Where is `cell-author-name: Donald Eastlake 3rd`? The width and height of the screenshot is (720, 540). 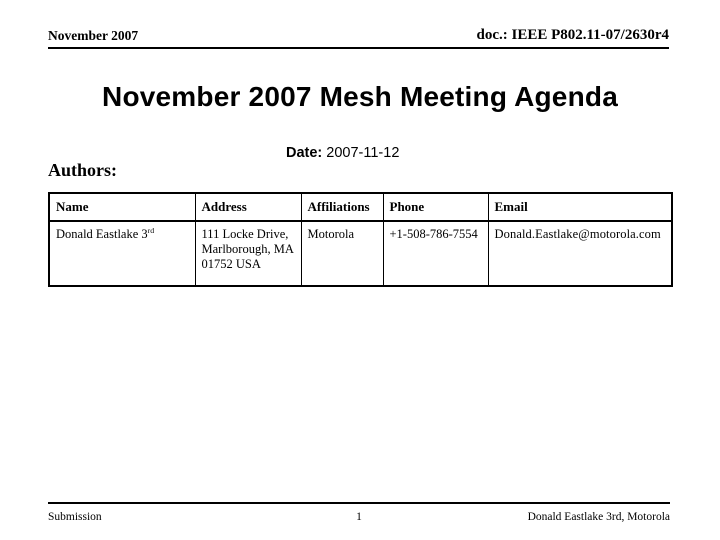
cell-author-name: Donald Eastlake 3rd is located at coordinates (122, 253).